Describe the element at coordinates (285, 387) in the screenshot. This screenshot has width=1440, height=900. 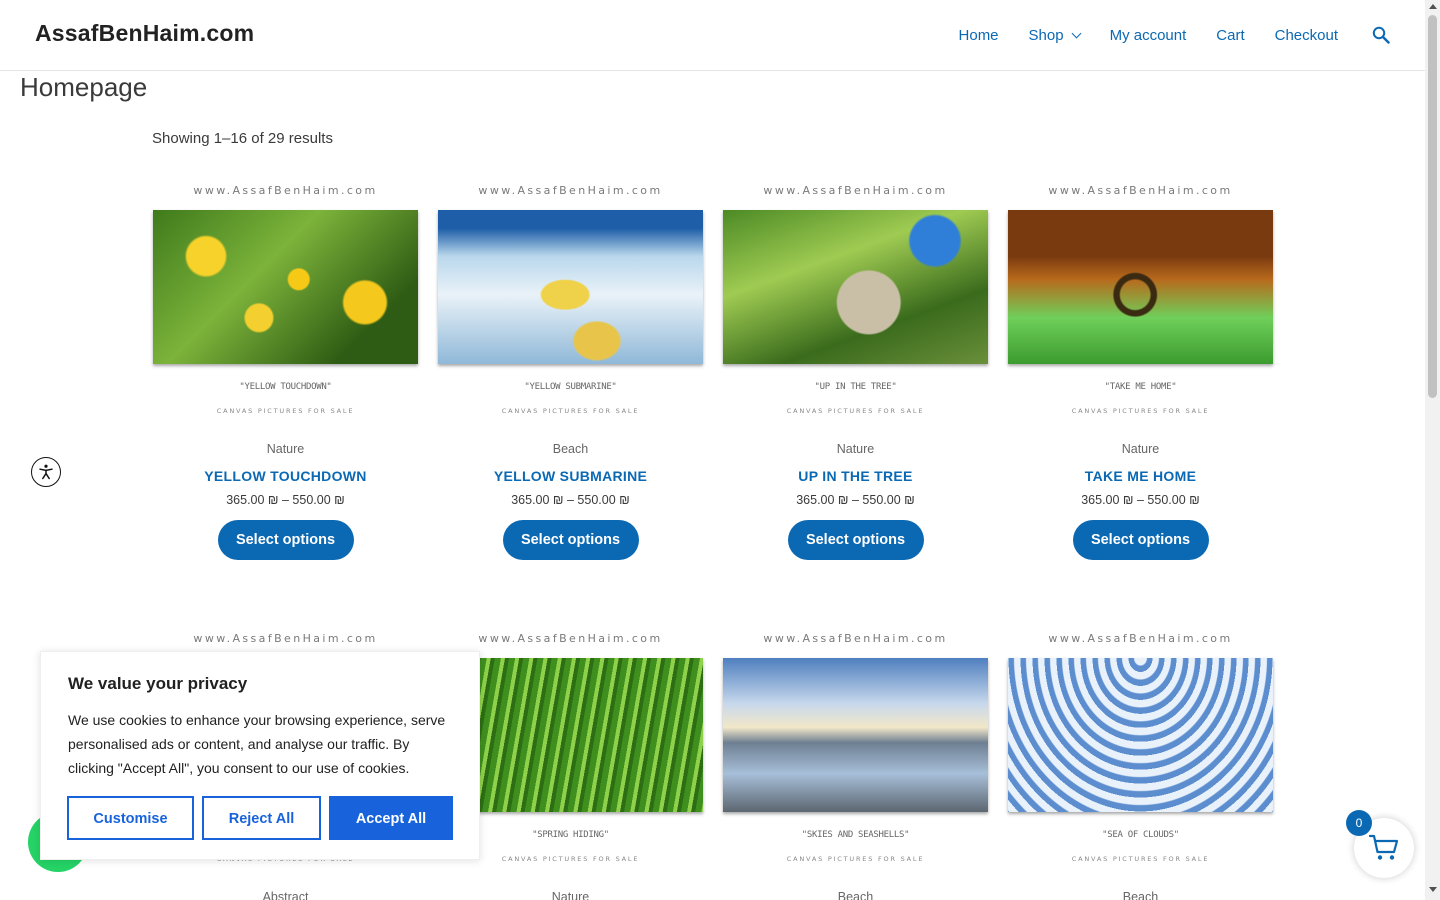
I see `image-title: "YELLOW TOUCHDOWN"` at that location.